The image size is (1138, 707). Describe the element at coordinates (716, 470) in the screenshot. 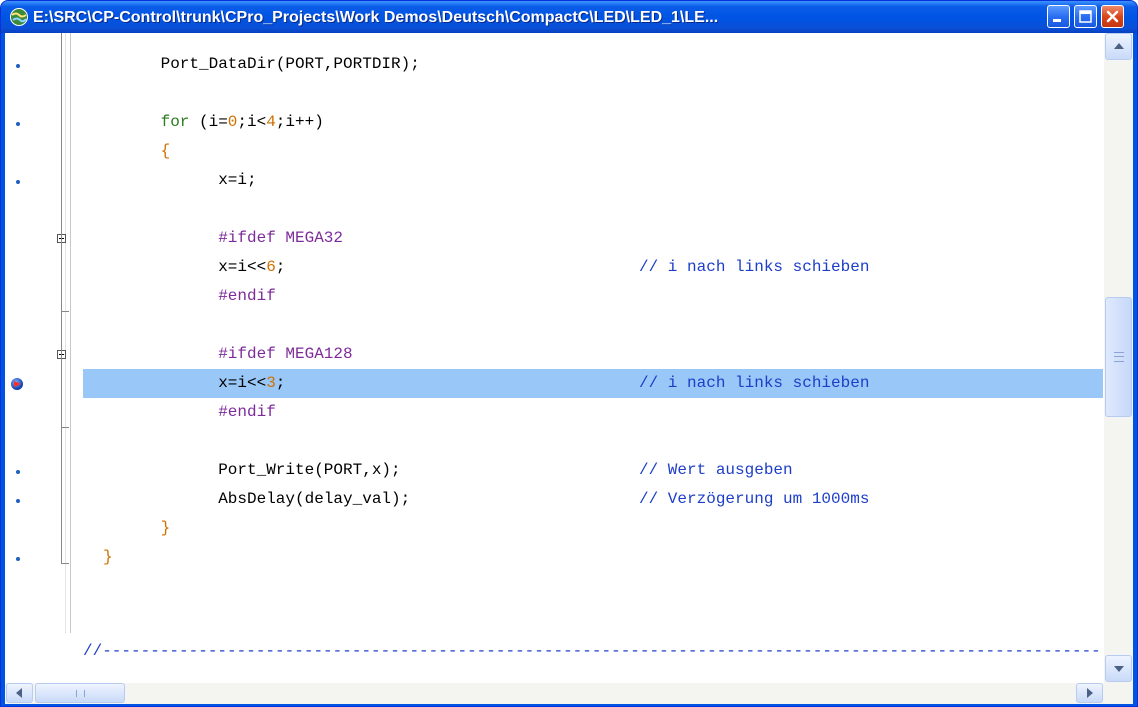

I see `code-comment: // Wert ausgeben` at that location.